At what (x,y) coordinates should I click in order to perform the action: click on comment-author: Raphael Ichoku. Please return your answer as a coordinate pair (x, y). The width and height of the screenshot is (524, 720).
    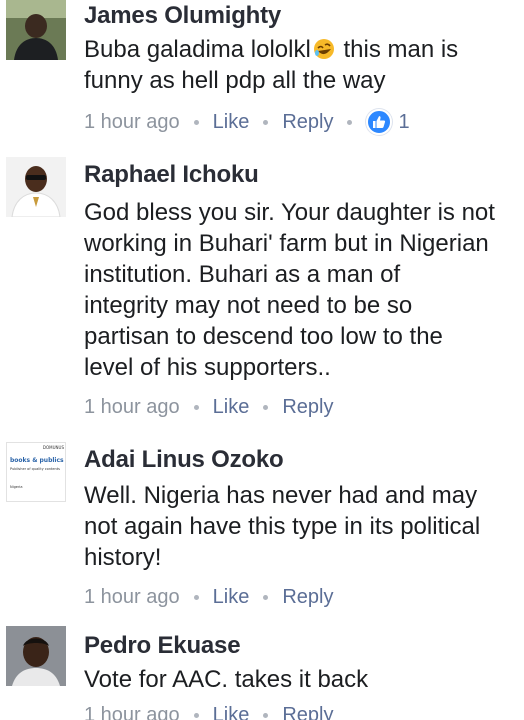
    Looking at the image, I should click on (300, 175).